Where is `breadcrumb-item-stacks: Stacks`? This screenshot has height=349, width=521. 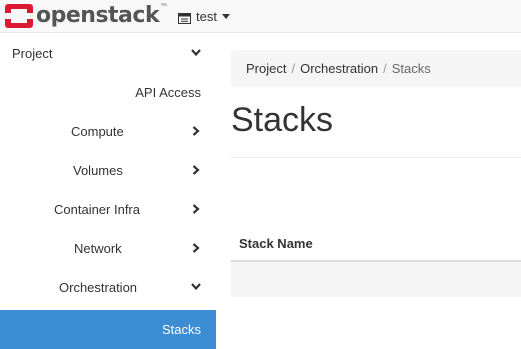 breadcrumb-item-stacks: Stacks is located at coordinates (411, 68).